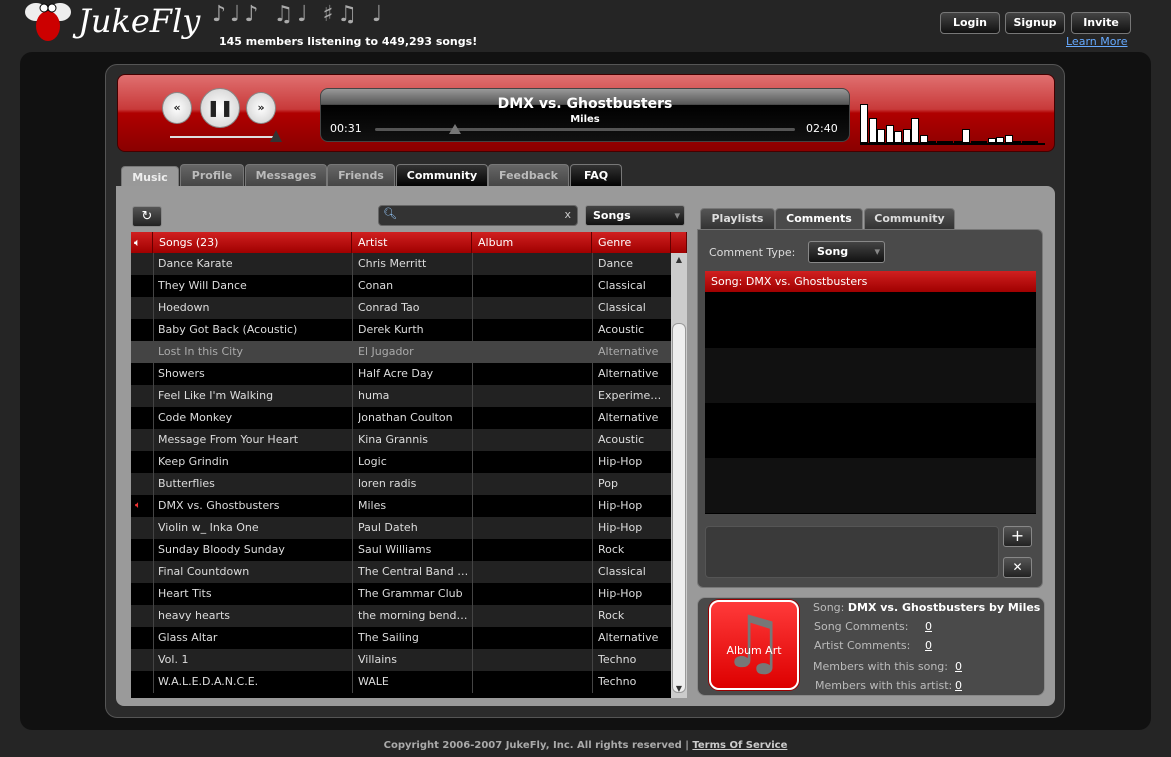  I want to click on tab-friends: Friends, so click(361, 175).